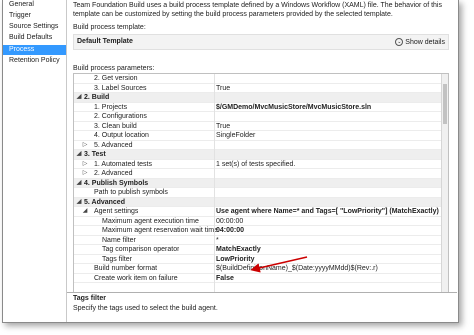 The image size is (474, 335). What do you see at coordinates (425, 42) in the screenshot?
I see `show-details-label: Show details` at bounding box center [425, 42].